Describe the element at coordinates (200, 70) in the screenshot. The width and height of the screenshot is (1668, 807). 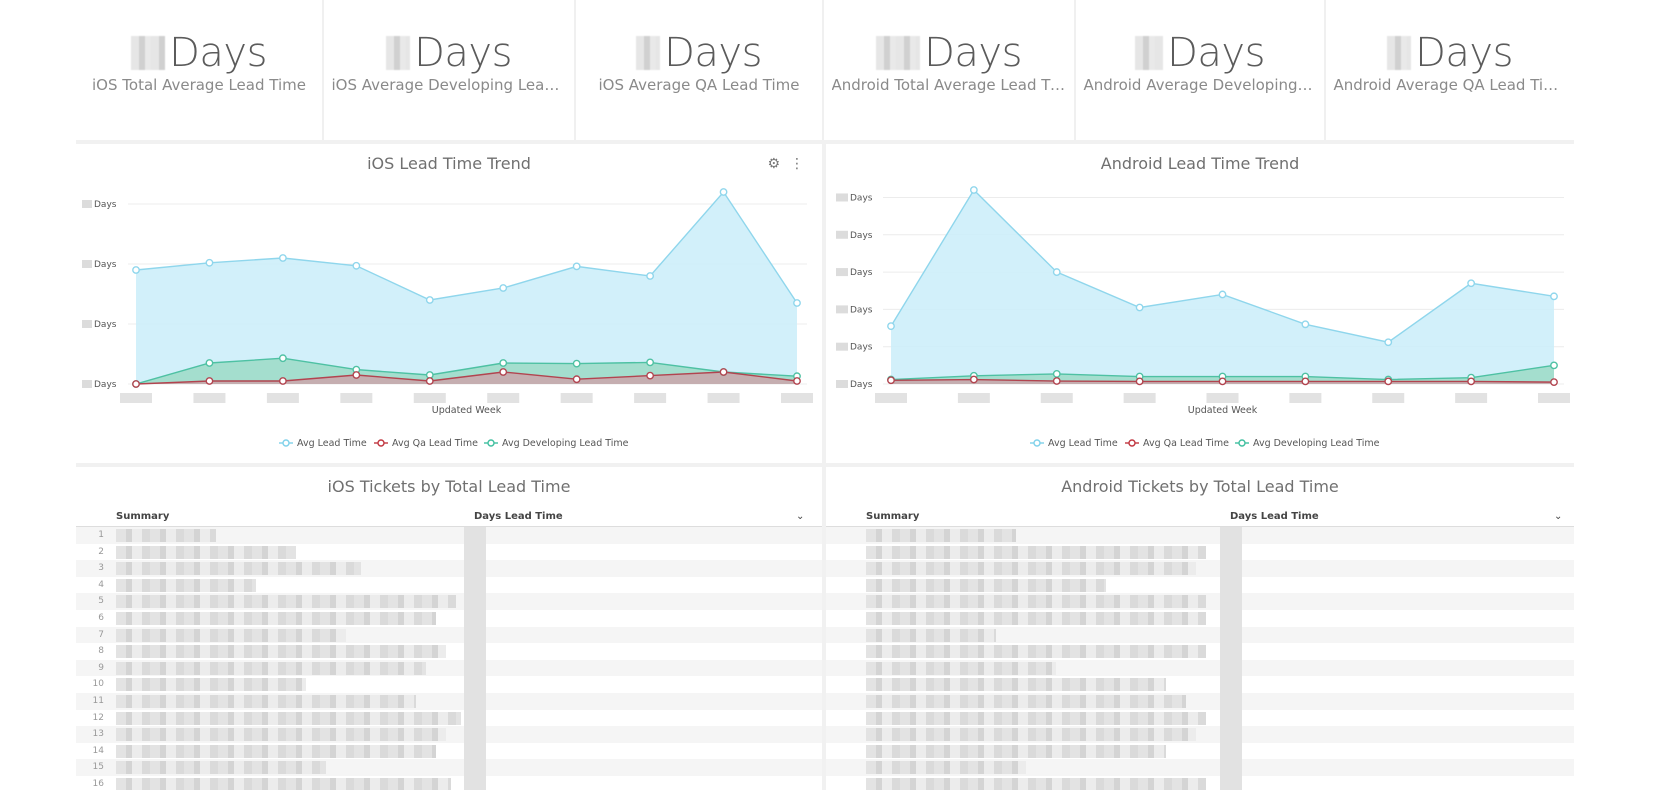
I see `kpi-ios-total: Days iOS Total Average Lead Time` at that location.